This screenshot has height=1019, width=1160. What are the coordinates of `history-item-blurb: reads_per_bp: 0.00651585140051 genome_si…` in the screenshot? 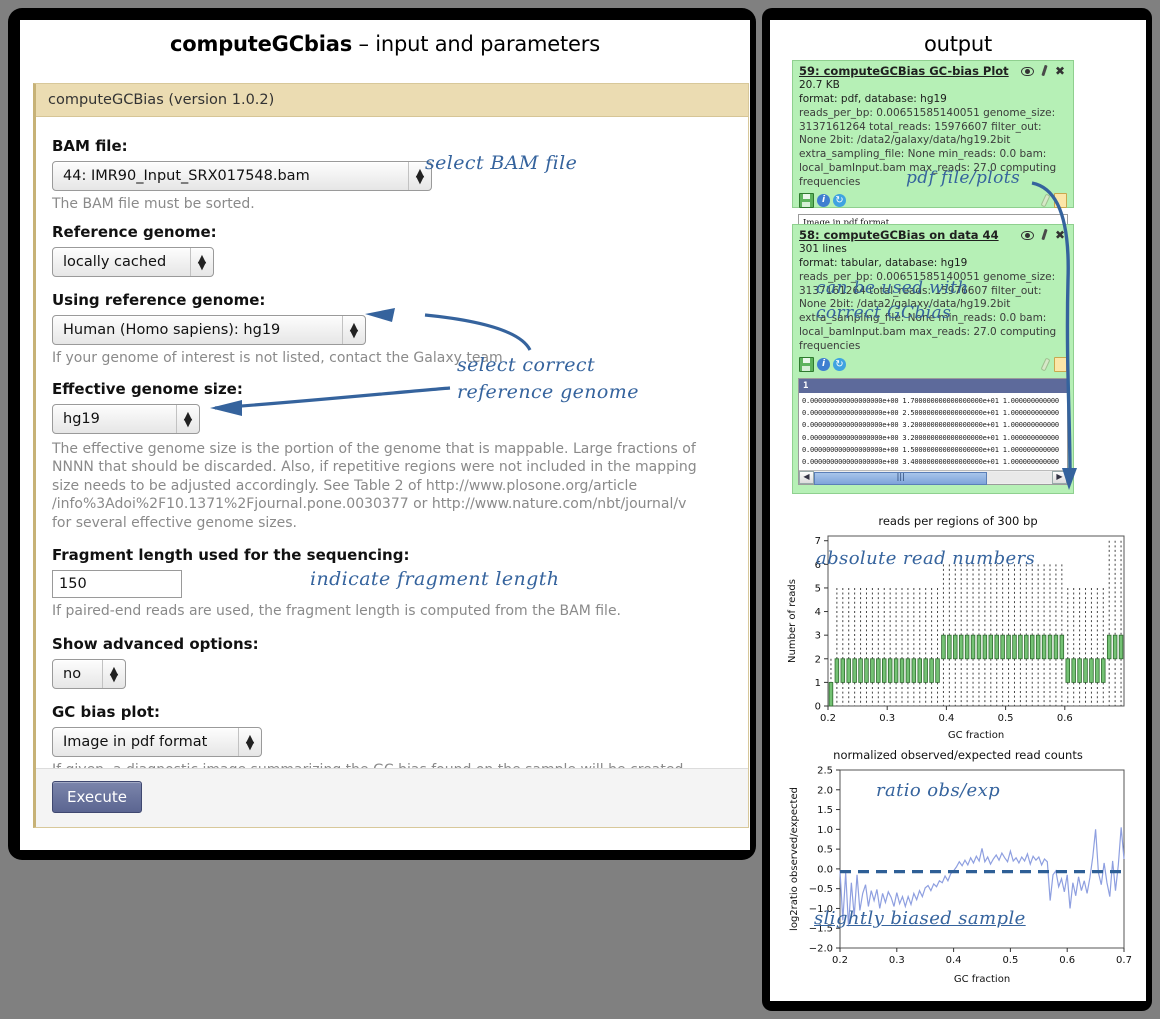 It's located at (928, 147).